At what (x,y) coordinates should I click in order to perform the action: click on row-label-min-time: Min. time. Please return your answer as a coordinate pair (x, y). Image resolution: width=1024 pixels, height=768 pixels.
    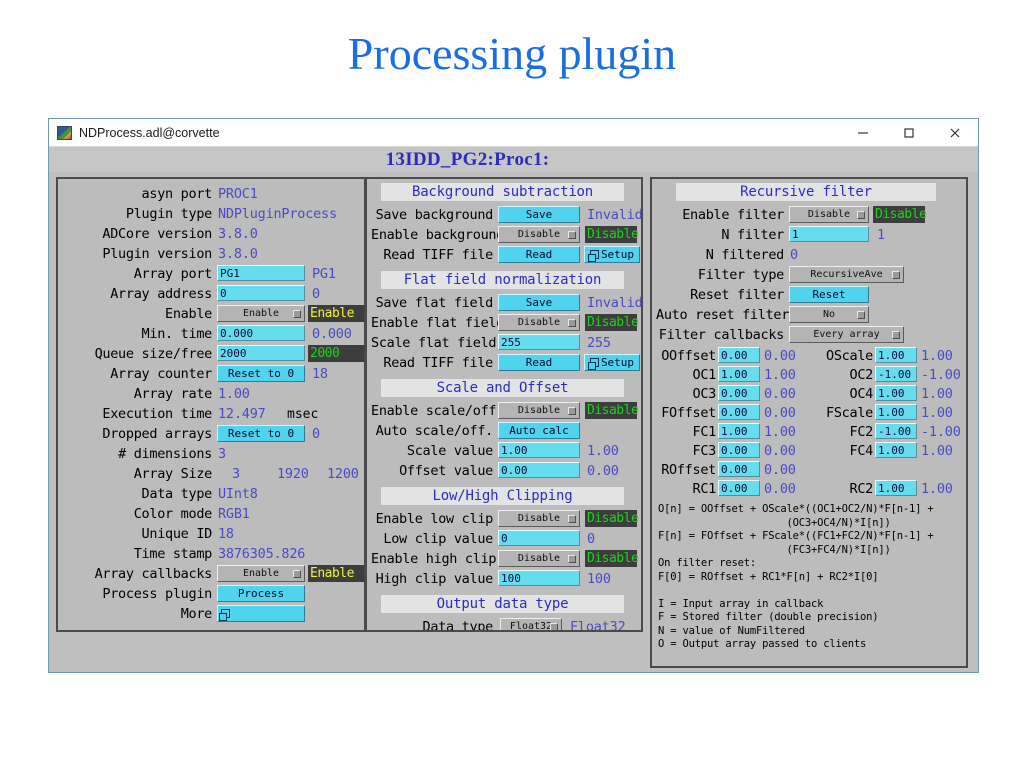
    Looking at the image, I should click on (177, 334).